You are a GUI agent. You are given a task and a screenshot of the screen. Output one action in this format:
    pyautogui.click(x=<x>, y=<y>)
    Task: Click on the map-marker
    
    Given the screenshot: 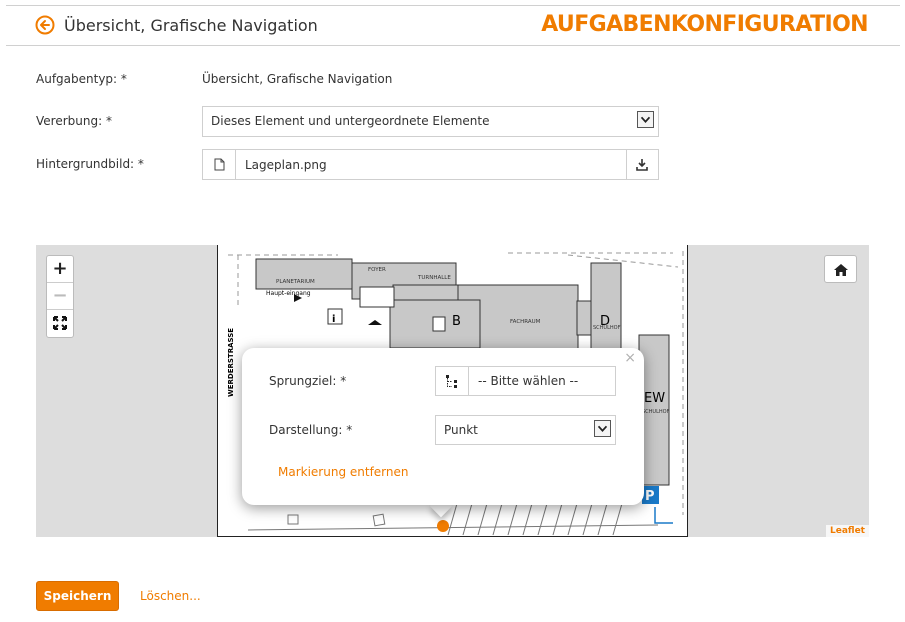 What is the action you would take?
    pyautogui.click(x=443, y=526)
    